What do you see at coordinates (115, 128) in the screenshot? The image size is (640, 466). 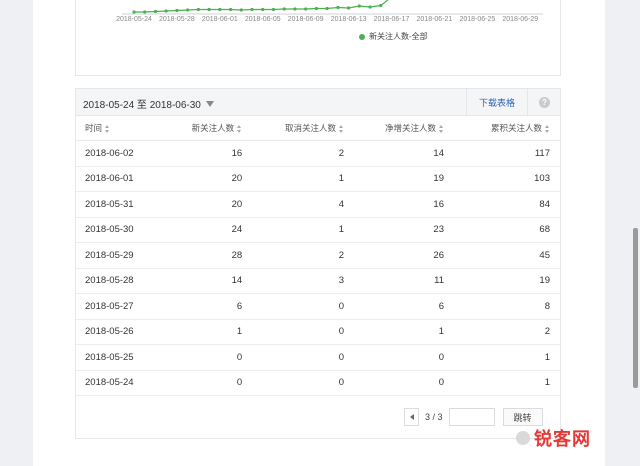 I see `col-header-time: 时间` at bounding box center [115, 128].